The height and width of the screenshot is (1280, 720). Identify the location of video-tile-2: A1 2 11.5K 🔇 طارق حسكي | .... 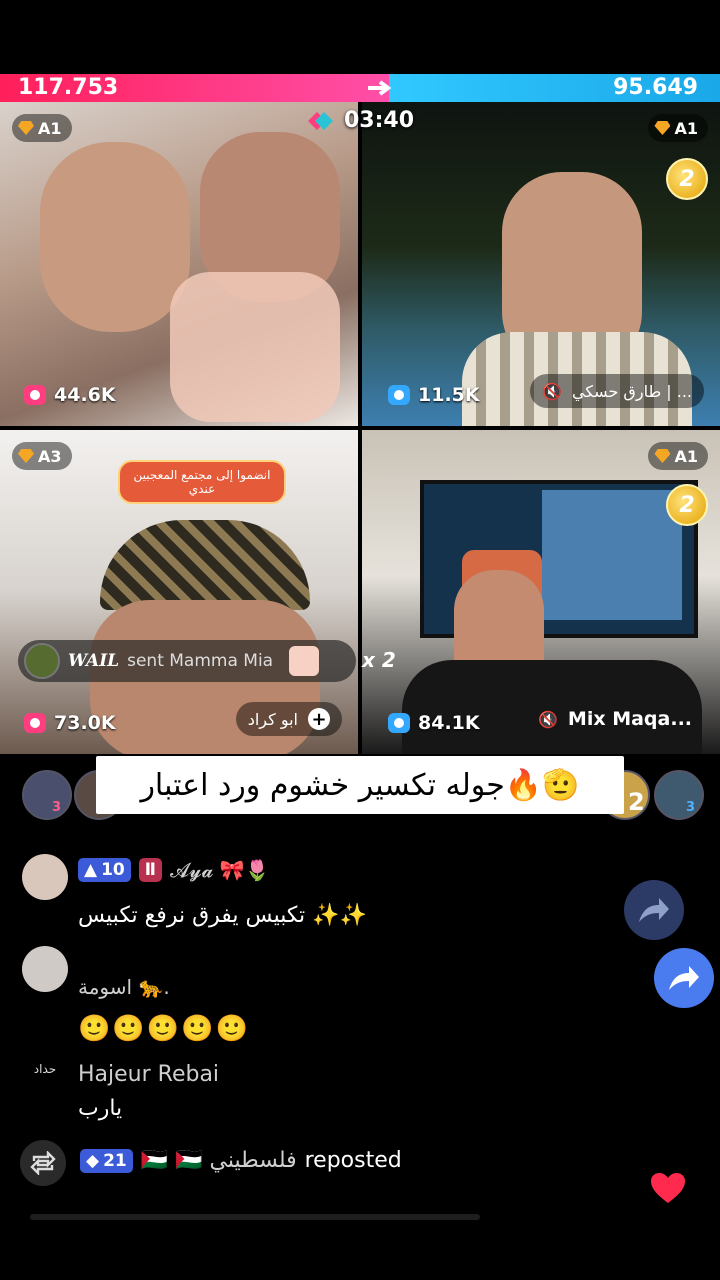
(541, 264).